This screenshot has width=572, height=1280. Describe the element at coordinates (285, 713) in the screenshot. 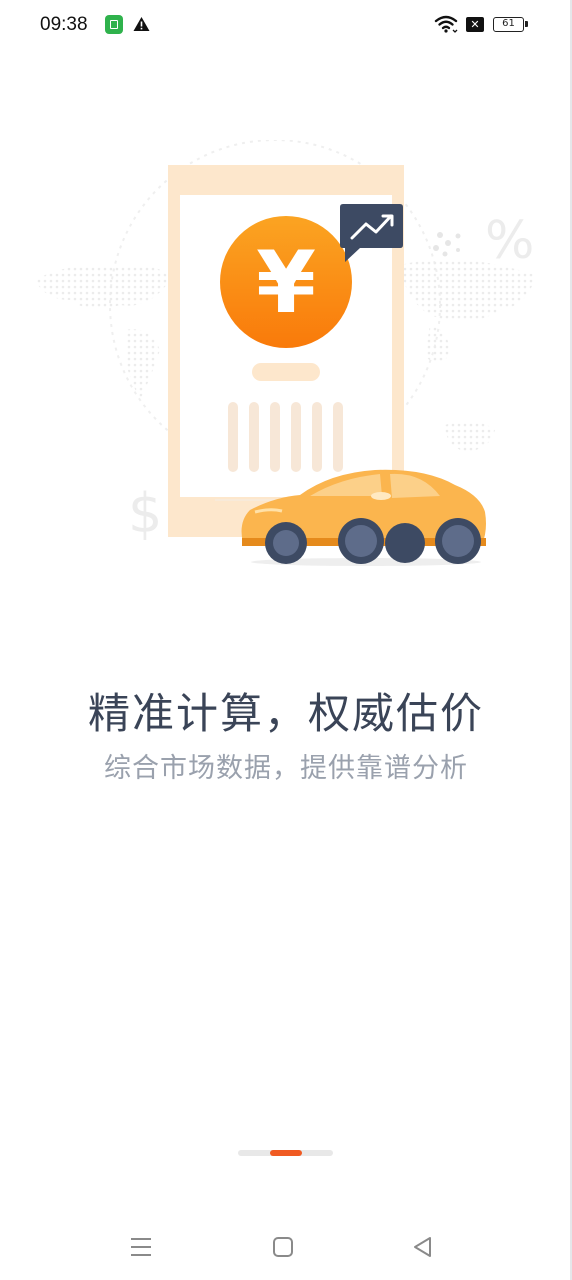

I see `onboarding-title: 精准计算，权威估价` at that location.